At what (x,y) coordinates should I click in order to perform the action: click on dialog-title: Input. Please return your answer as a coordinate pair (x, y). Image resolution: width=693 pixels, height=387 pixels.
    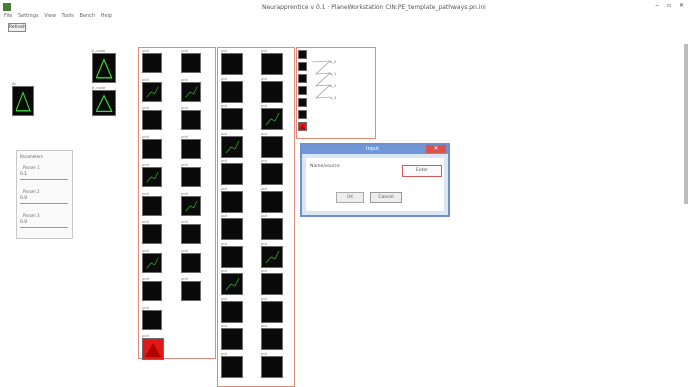
    Looking at the image, I should click on (372, 149).